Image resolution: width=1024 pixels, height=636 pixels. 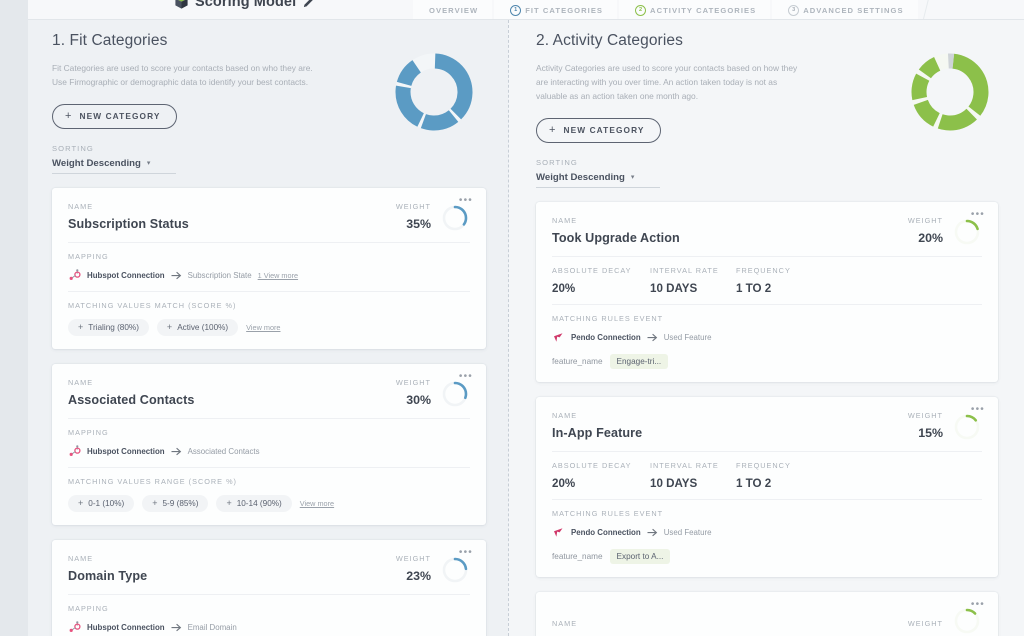 I want to click on weight-value: 15%, so click(x=930, y=432).